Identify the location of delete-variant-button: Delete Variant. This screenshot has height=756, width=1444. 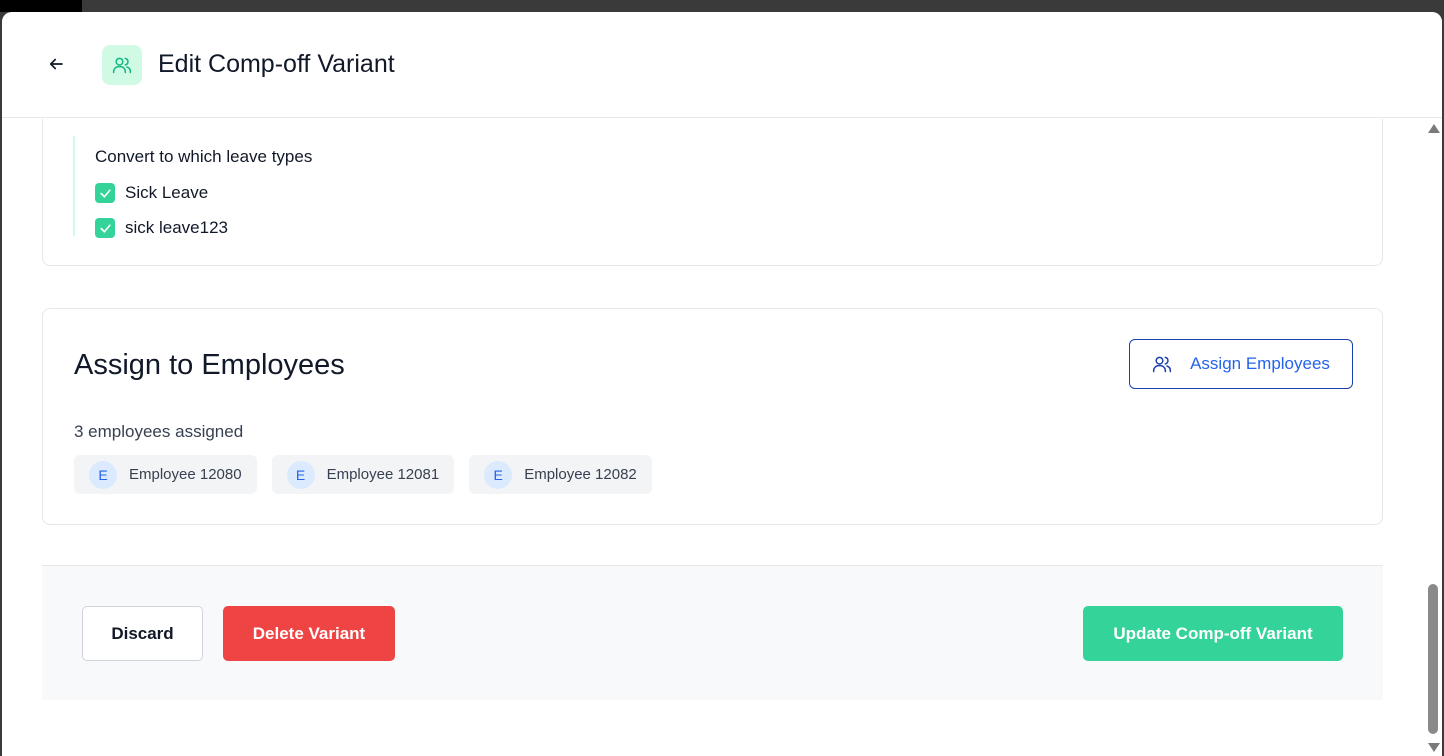
(309, 633).